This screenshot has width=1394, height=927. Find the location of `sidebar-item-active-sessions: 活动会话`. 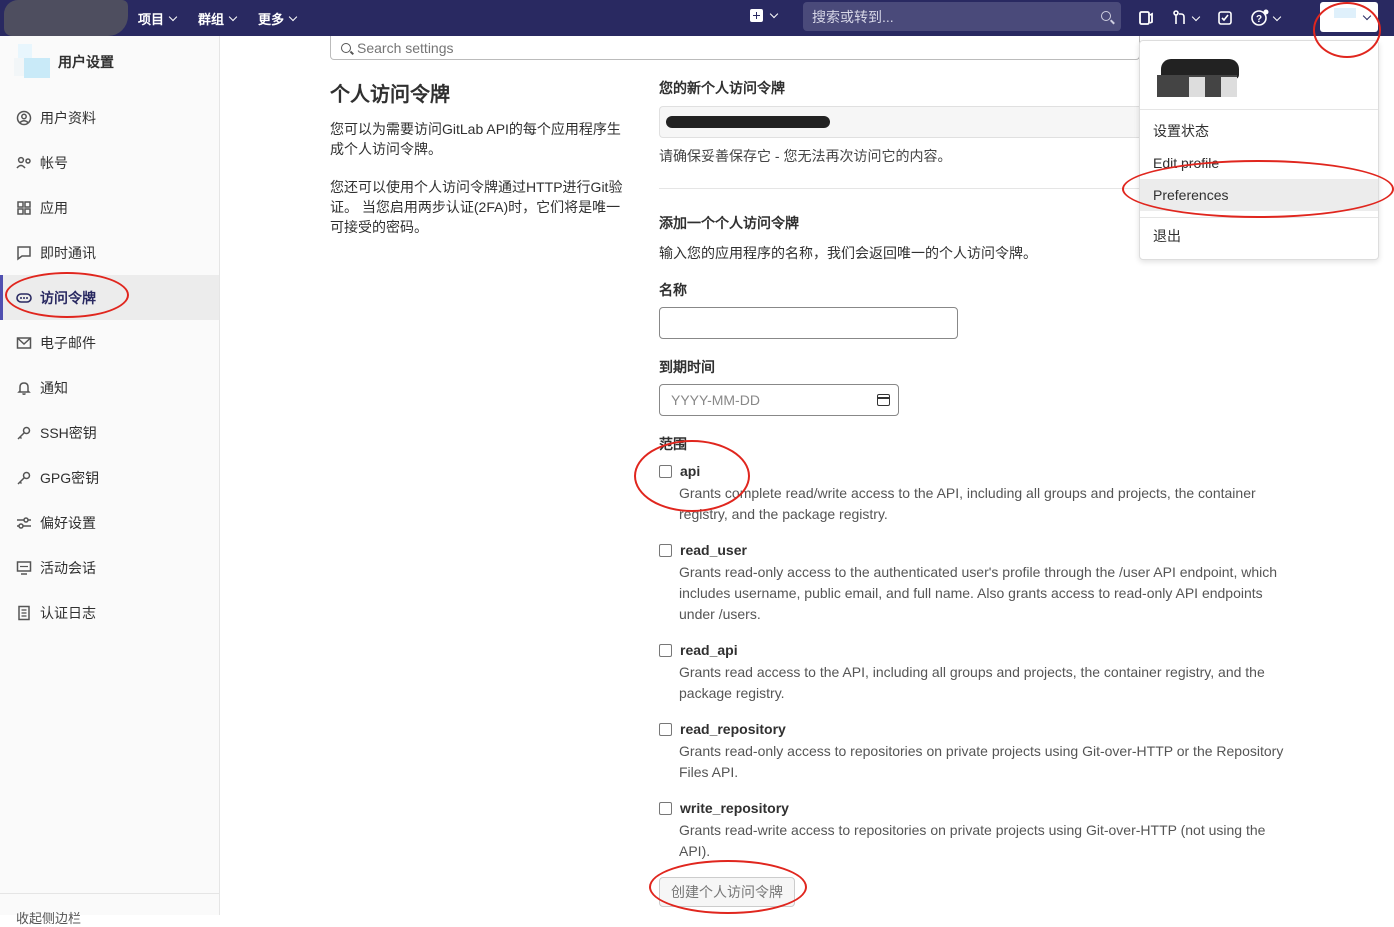

sidebar-item-active-sessions: 活动会话 is located at coordinates (109, 567).